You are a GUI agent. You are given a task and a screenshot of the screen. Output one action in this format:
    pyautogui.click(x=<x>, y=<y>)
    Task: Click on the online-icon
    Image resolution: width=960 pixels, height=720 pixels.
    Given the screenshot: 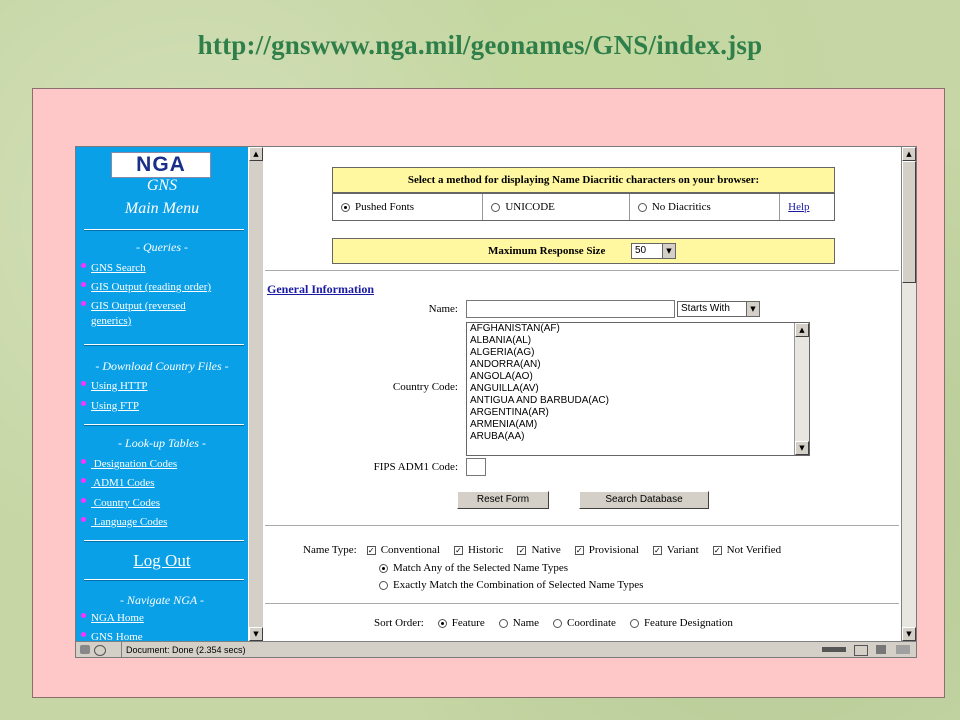 What is the action you would take?
    pyautogui.click(x=881, y=649)
    